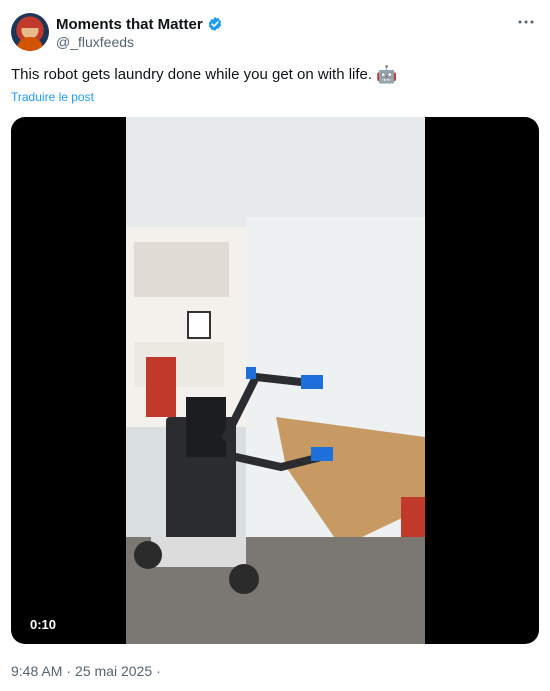  Describe the element at coordinates (129, 24) in the screenshot. I see `author-name: Moments that Matter` at that location.